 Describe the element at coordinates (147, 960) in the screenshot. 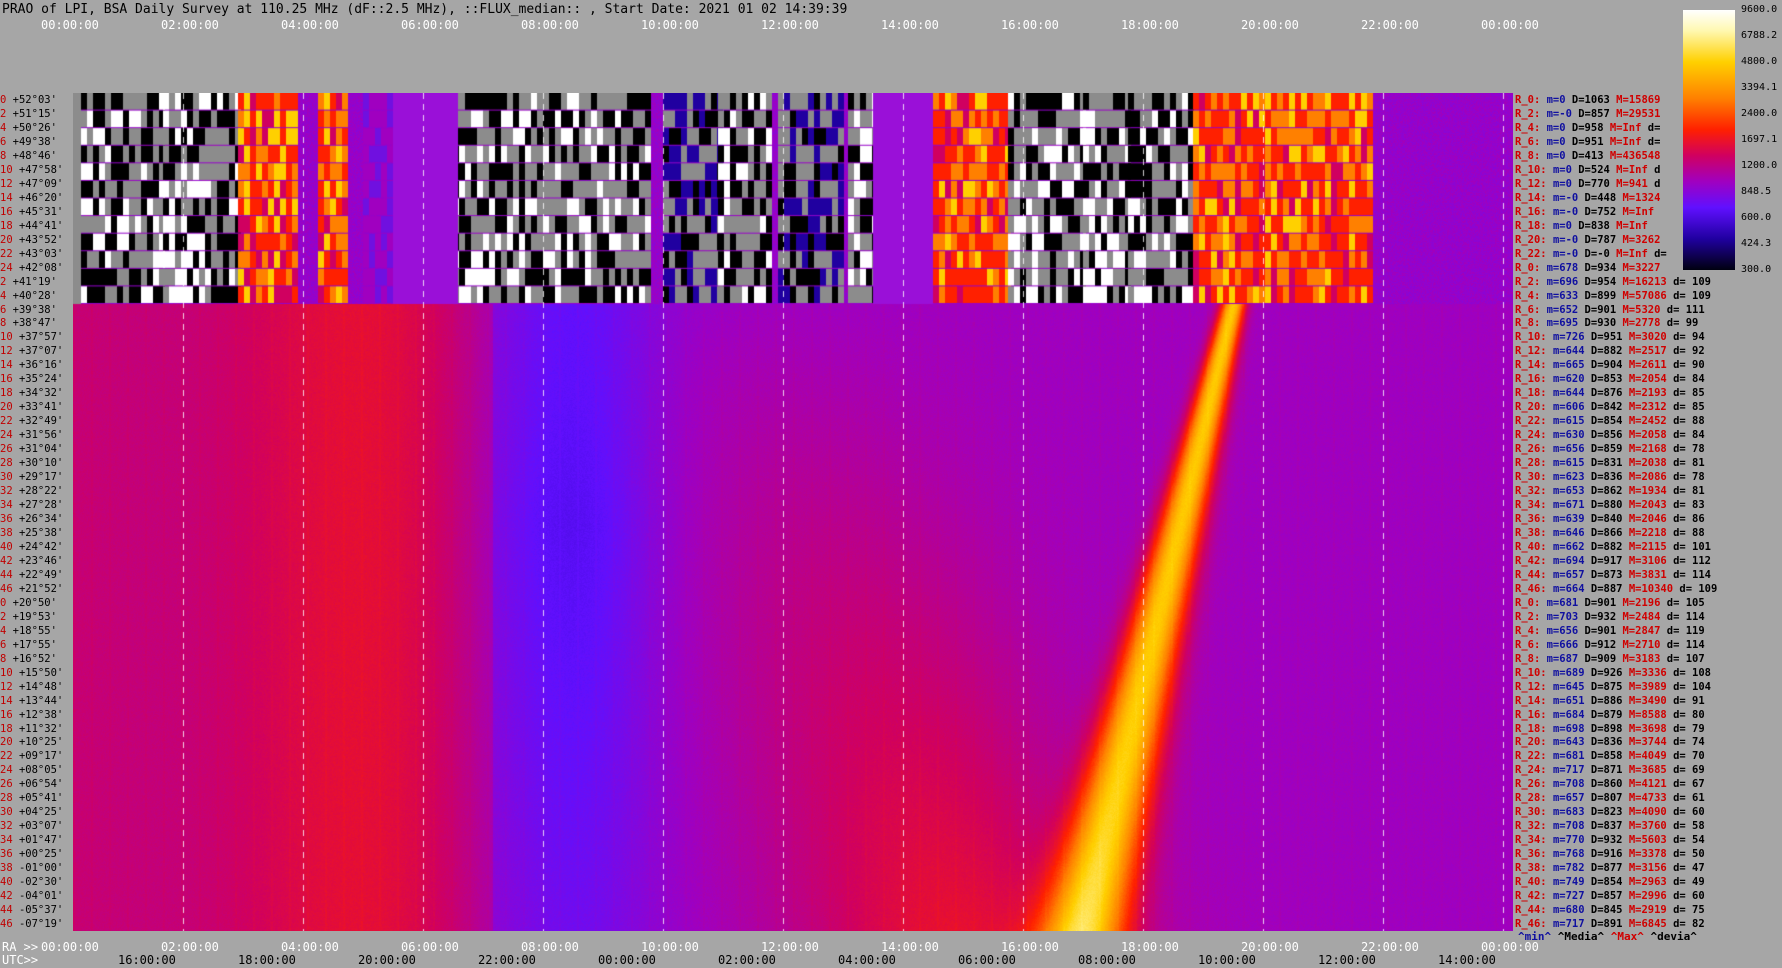

I see `utc-tick-label: 16:00:00` at that location.